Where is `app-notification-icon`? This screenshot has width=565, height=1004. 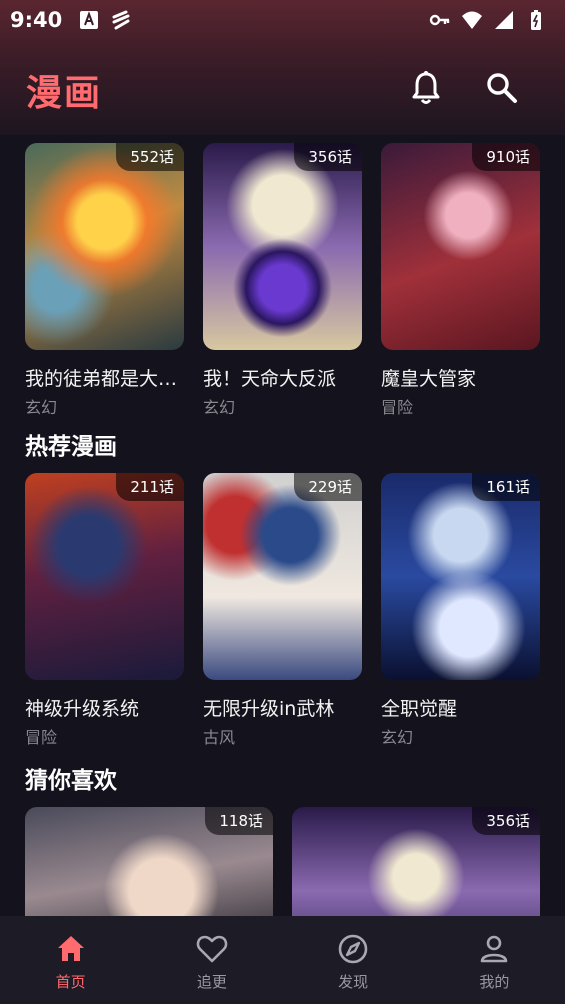 app-notification-icon is located at coordinates (121, 20).